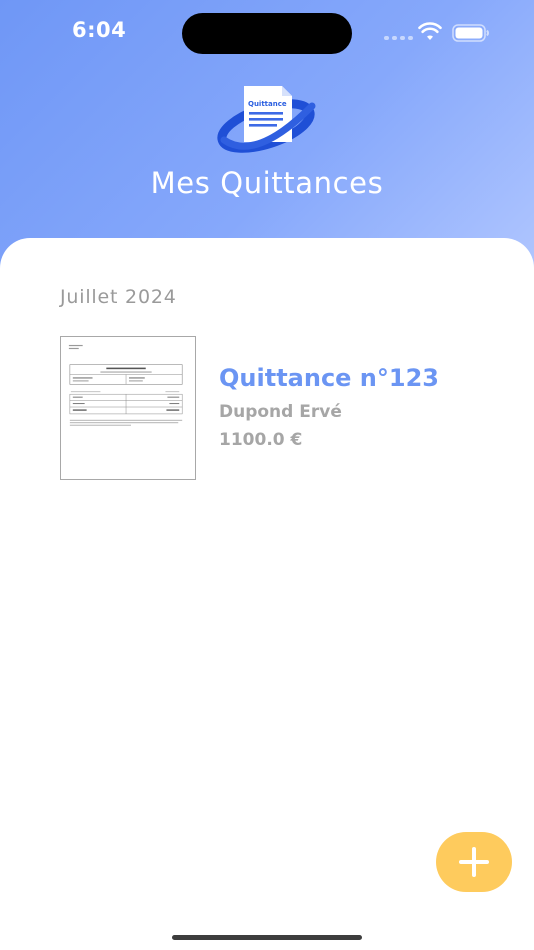 The height and width of the screenshot is (950, 534). What do you see at coordinates (329, 378) in the screenshot?
I see `receipt-title: Quittance n°123` at bounding box center [329, 378].